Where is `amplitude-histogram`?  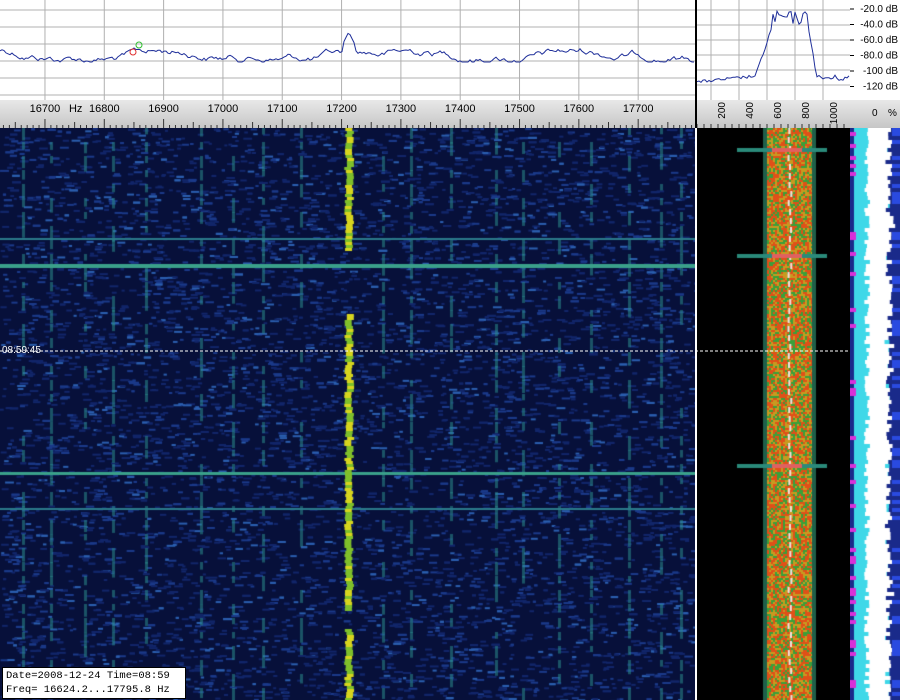
amplitude-histogram is located at coordinates (875, 414).